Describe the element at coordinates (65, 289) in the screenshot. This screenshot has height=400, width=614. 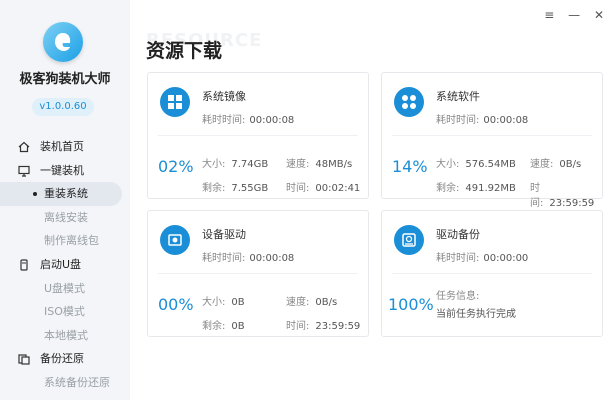
I see `nav-usb-mode: U盘模式` at that location.